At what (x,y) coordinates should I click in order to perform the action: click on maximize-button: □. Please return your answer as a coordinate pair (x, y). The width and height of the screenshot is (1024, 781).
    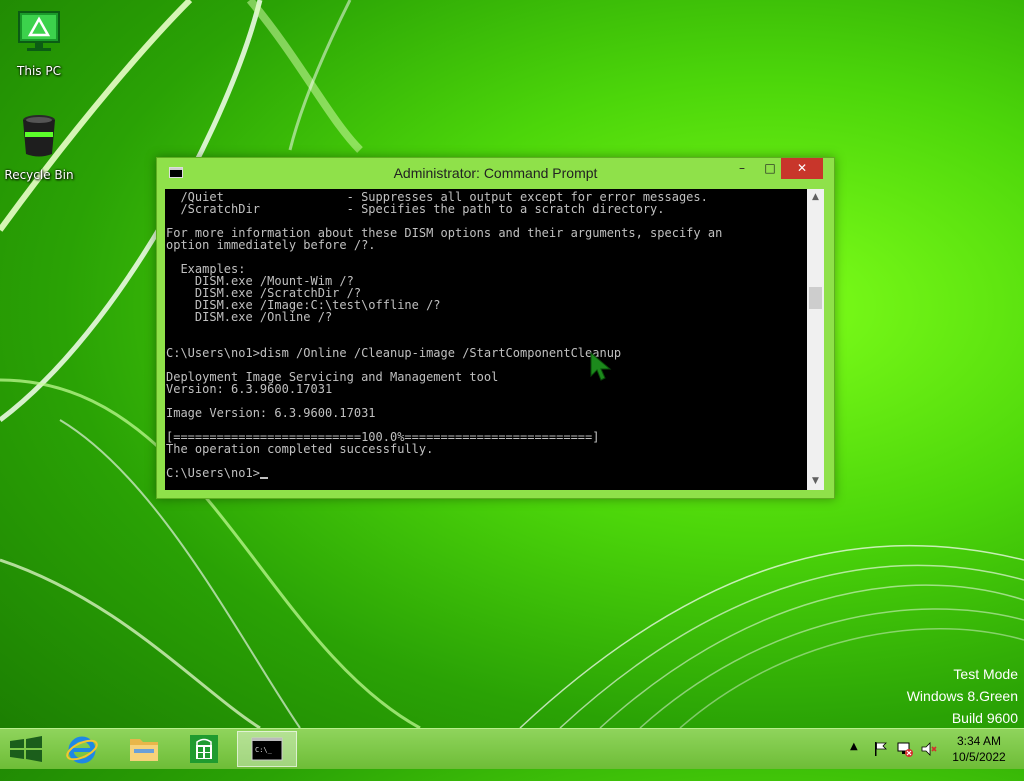
    Looking at the image, I should click on (770, 168).